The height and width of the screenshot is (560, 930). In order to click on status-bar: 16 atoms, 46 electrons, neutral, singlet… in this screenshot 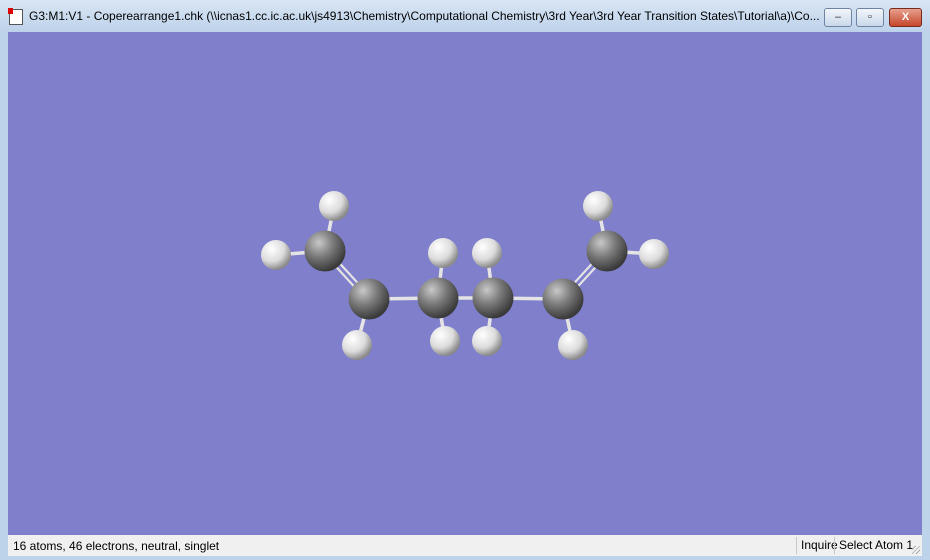, I will do `click(465, 545)`.